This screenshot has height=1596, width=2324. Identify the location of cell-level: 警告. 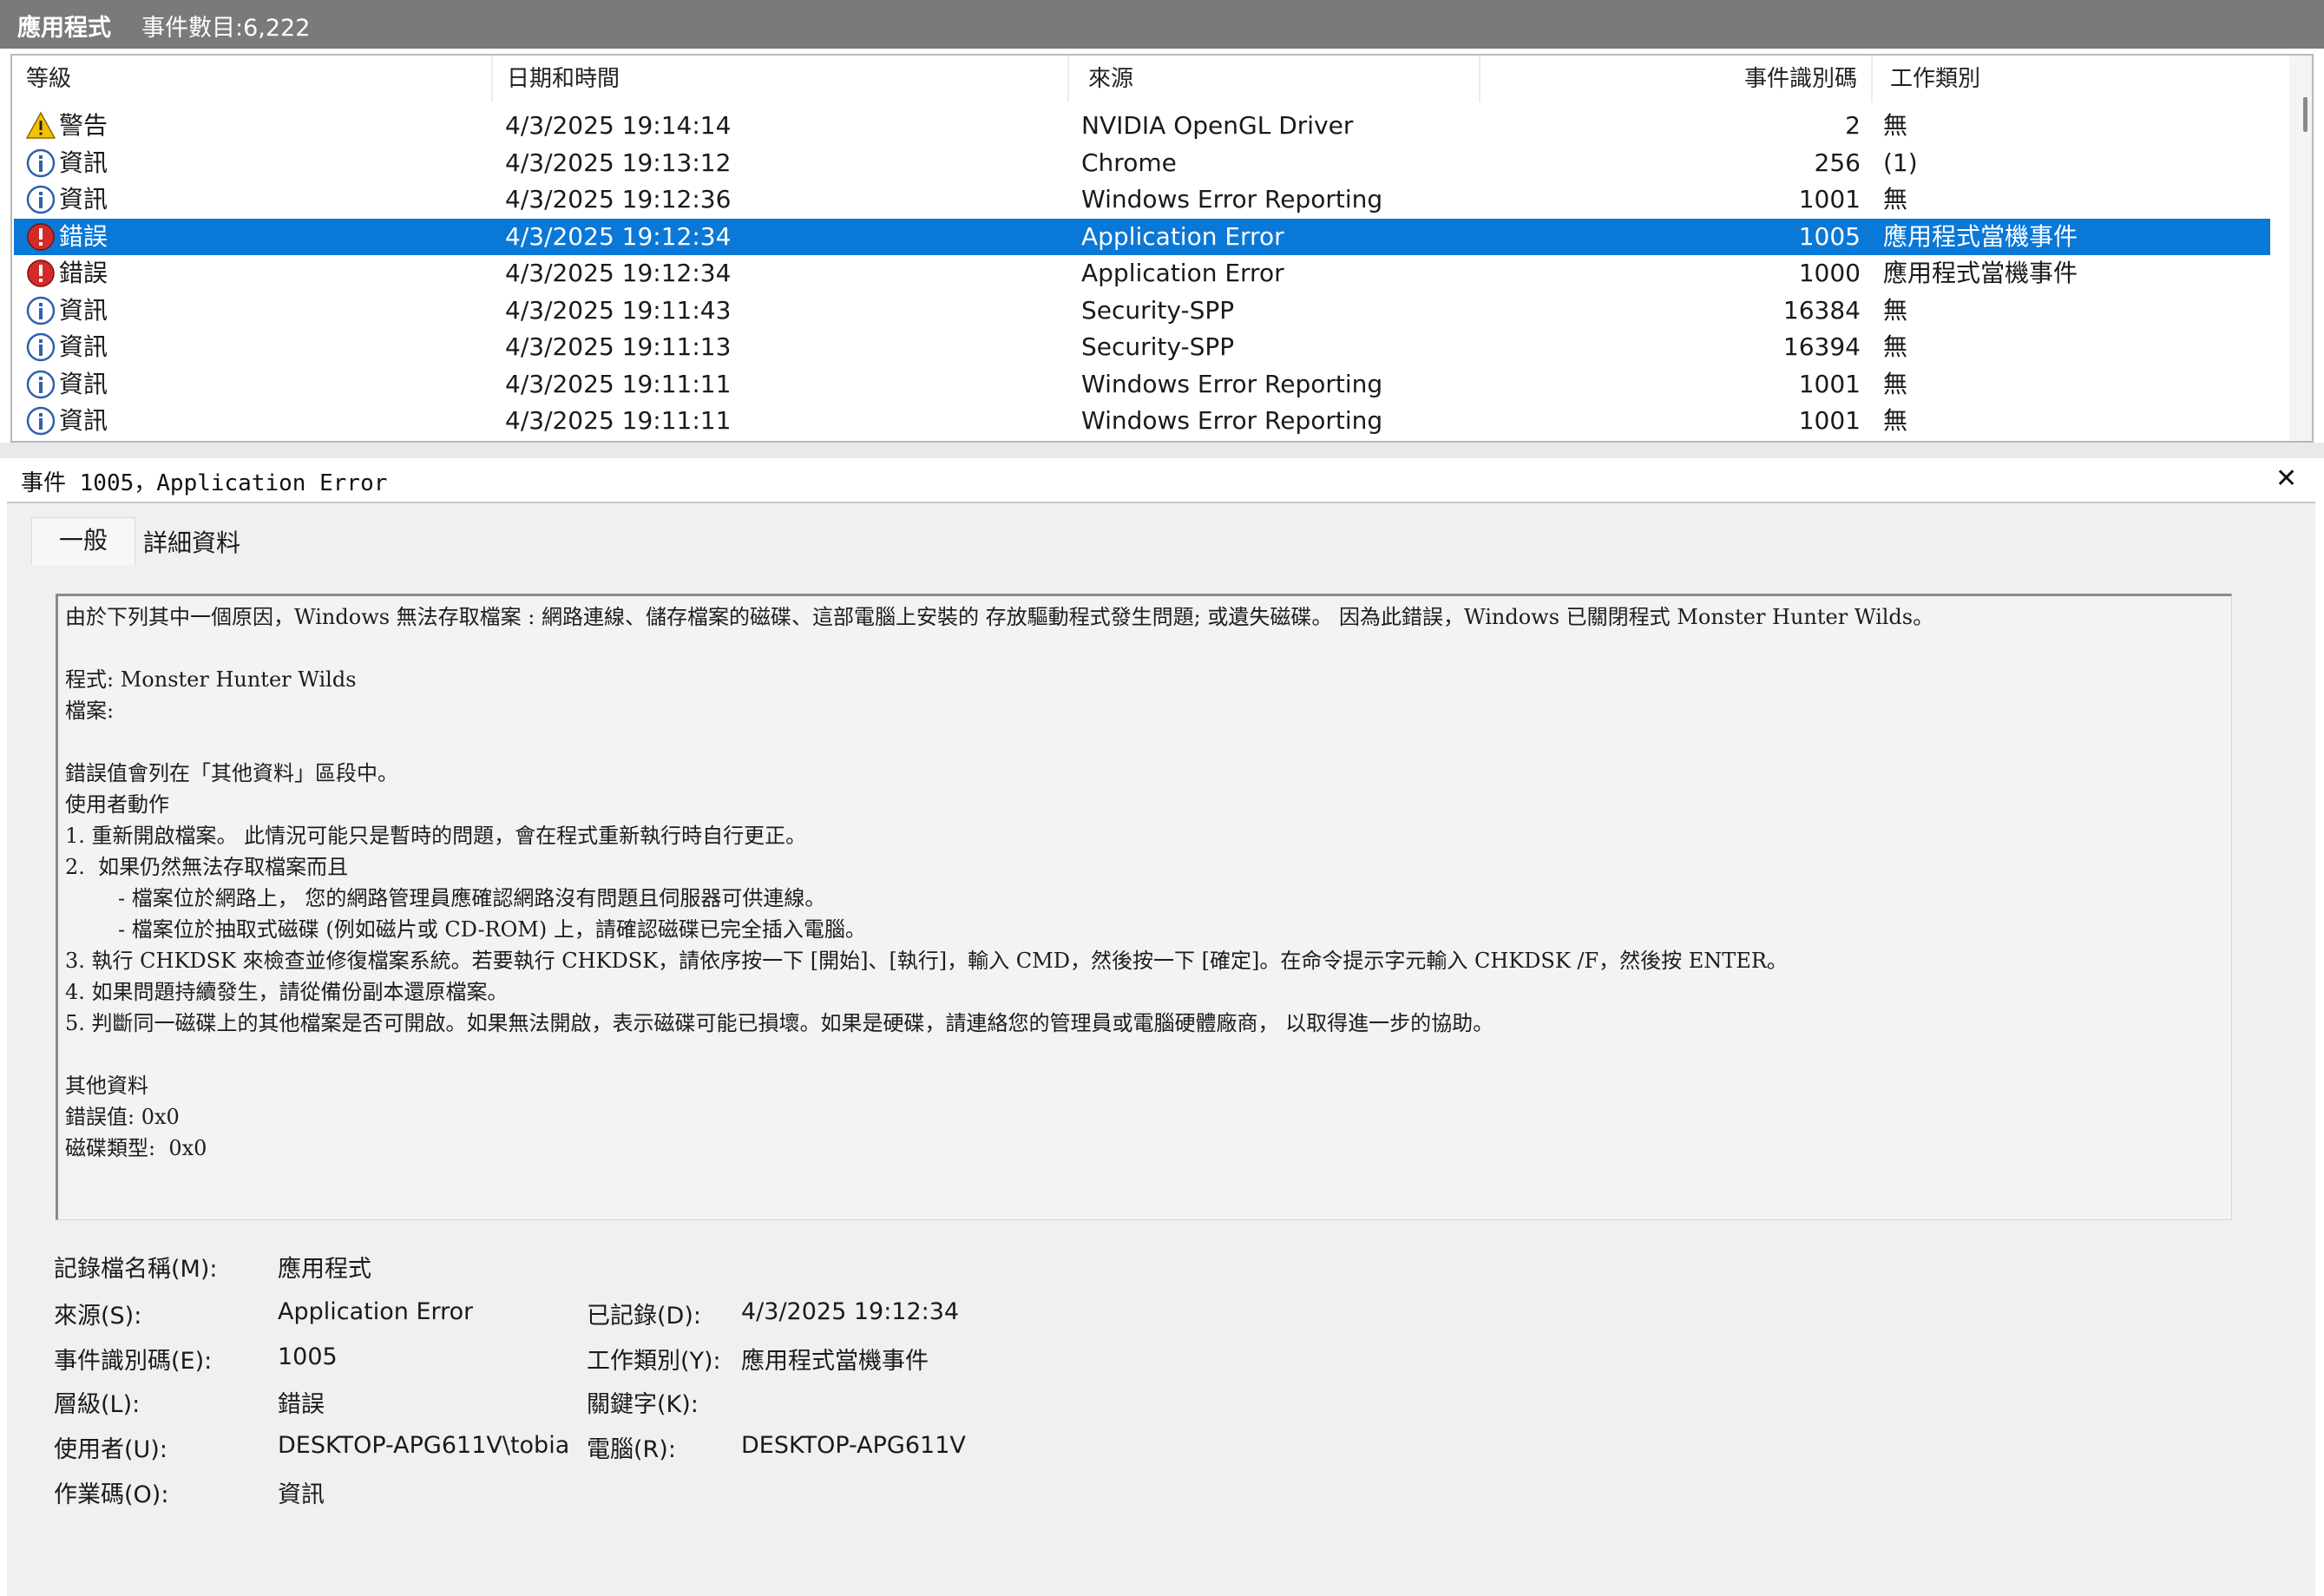
(83, 125).